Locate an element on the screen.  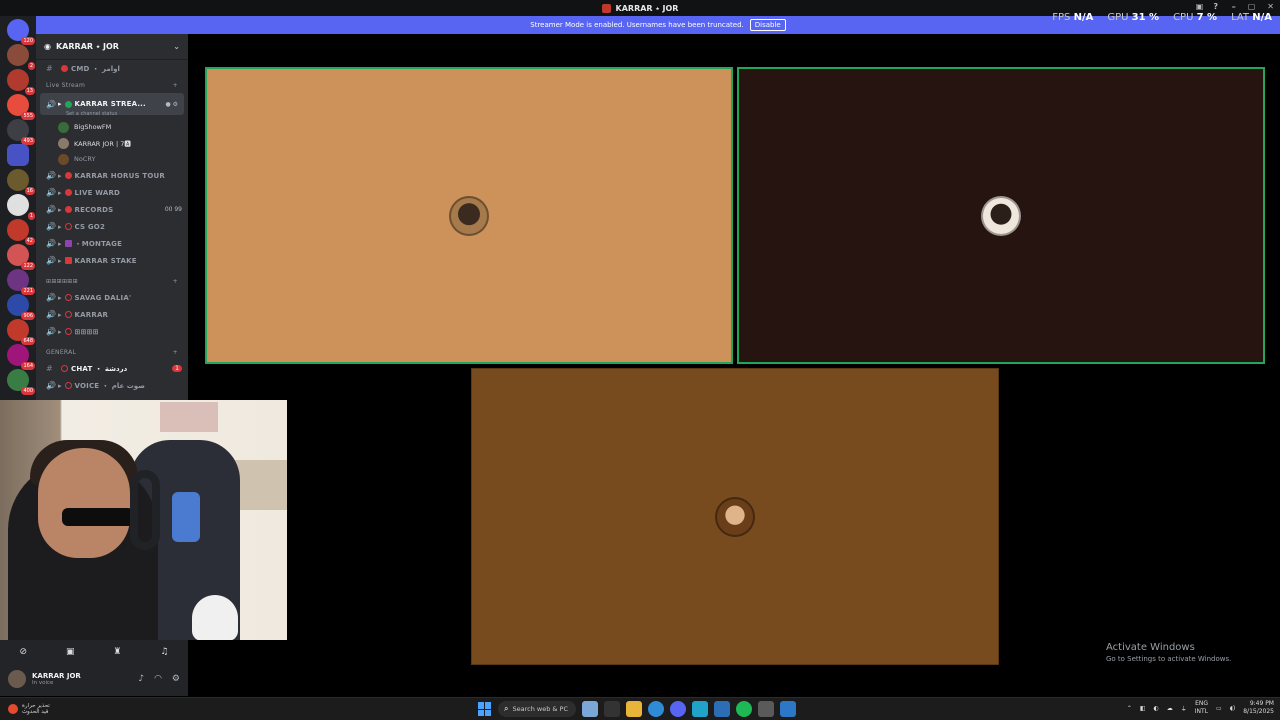
server-icon: 555 is located at coordinates (21, 107).